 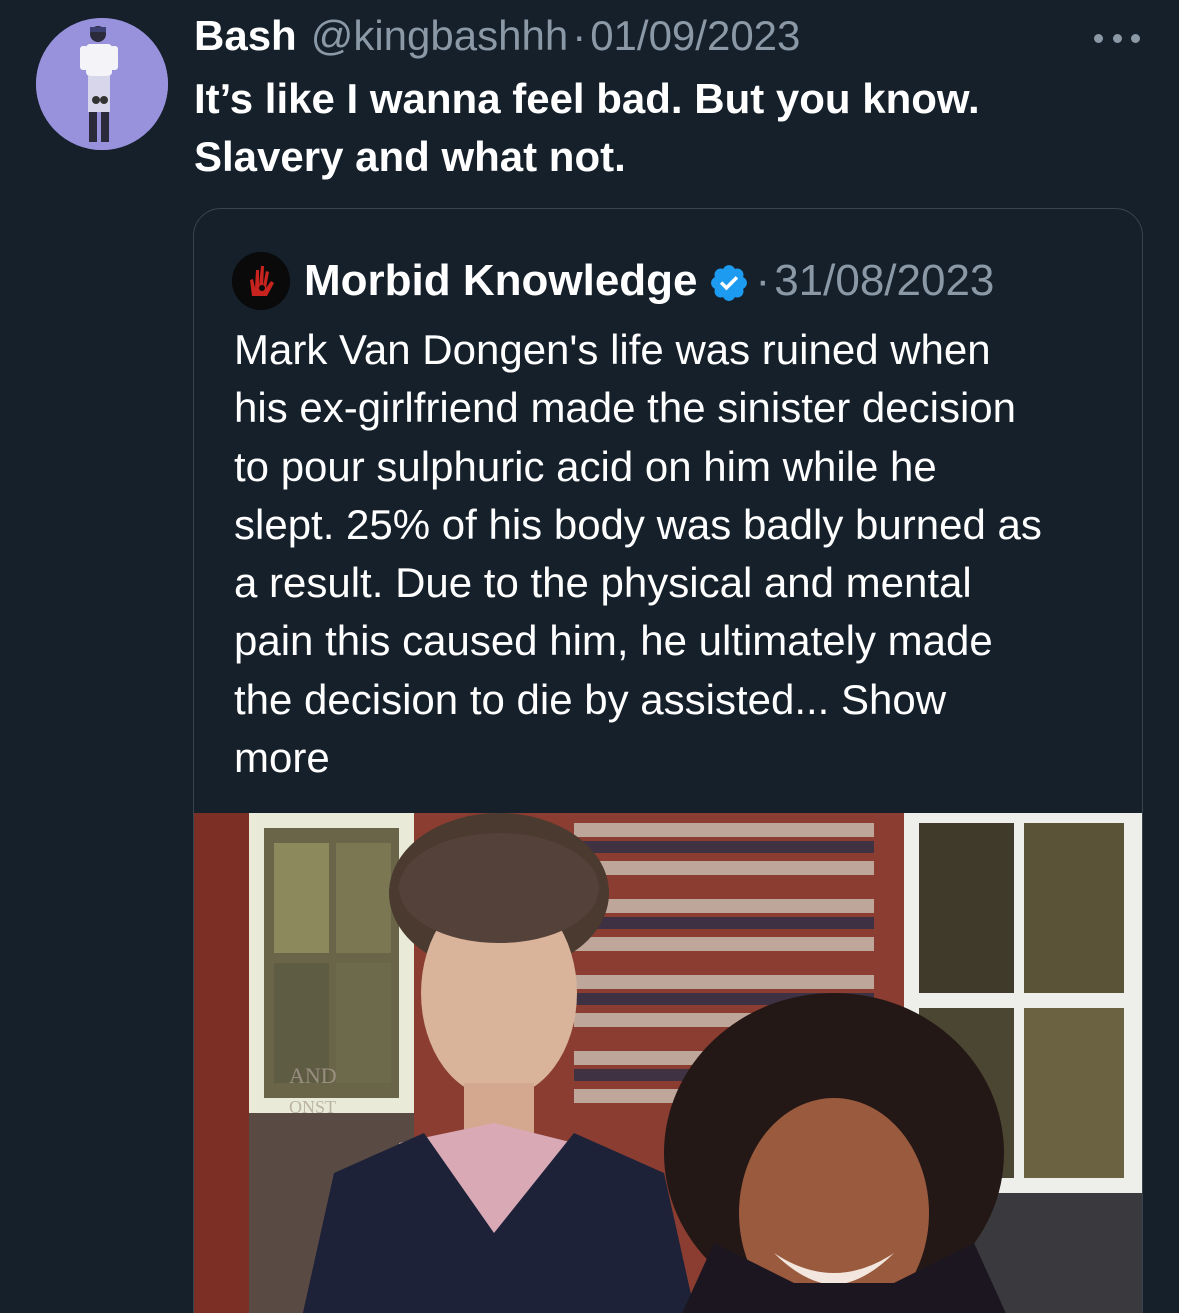 What do you see at coordinates (245, 36) in the screenshot?
I see `display-name: Bash` at bounding box center [245, 36].